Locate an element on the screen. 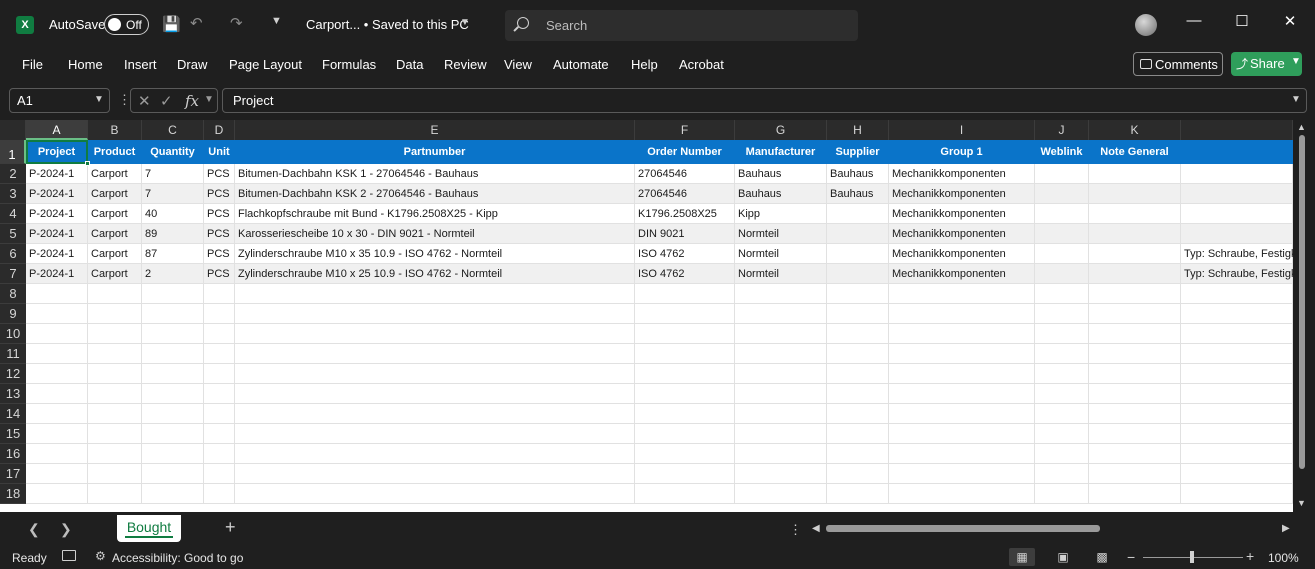 The image size is (1315, 569). scroll-up-icon: ▲ is located at coordinates (1301, 127).